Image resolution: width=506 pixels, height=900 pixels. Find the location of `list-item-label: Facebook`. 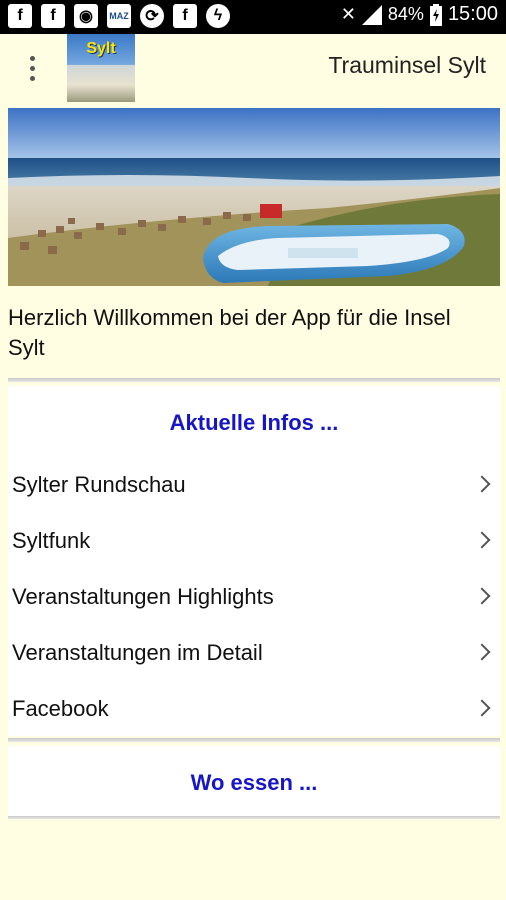

list-item-label: Facebook is located at coordinates (60, 708).